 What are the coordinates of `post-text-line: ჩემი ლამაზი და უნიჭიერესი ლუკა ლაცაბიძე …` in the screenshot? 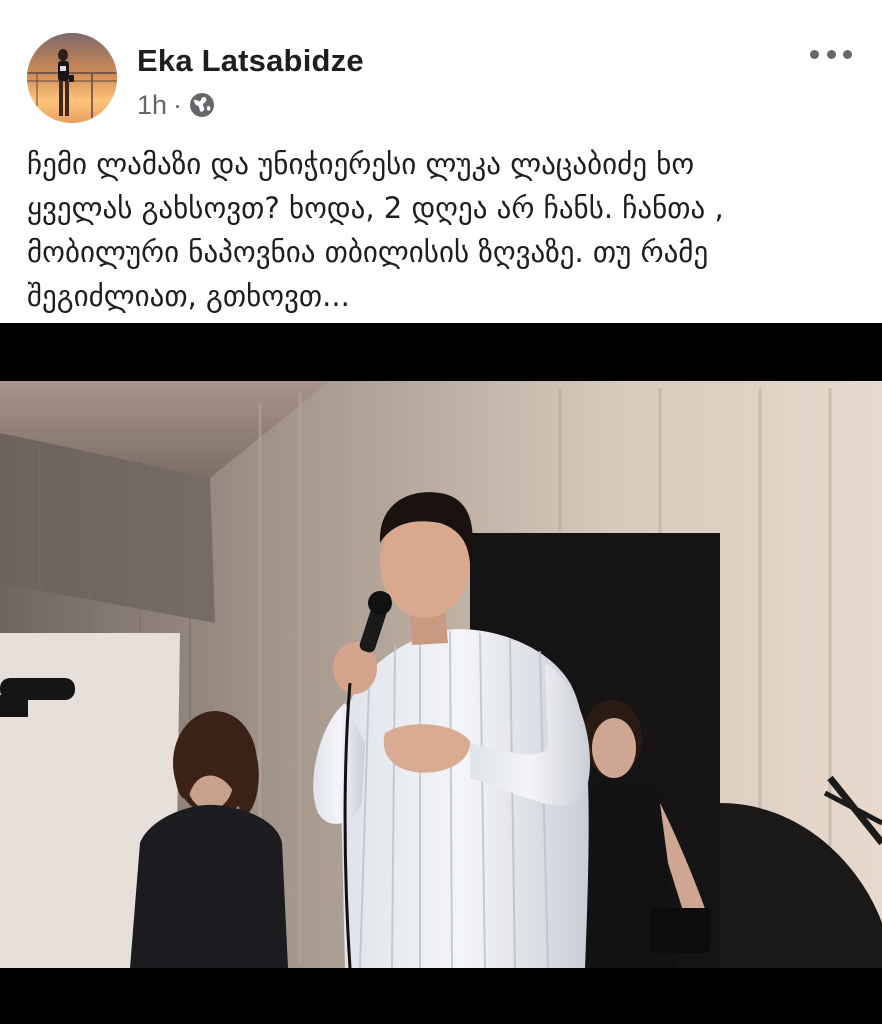 It's located at (361, 164).